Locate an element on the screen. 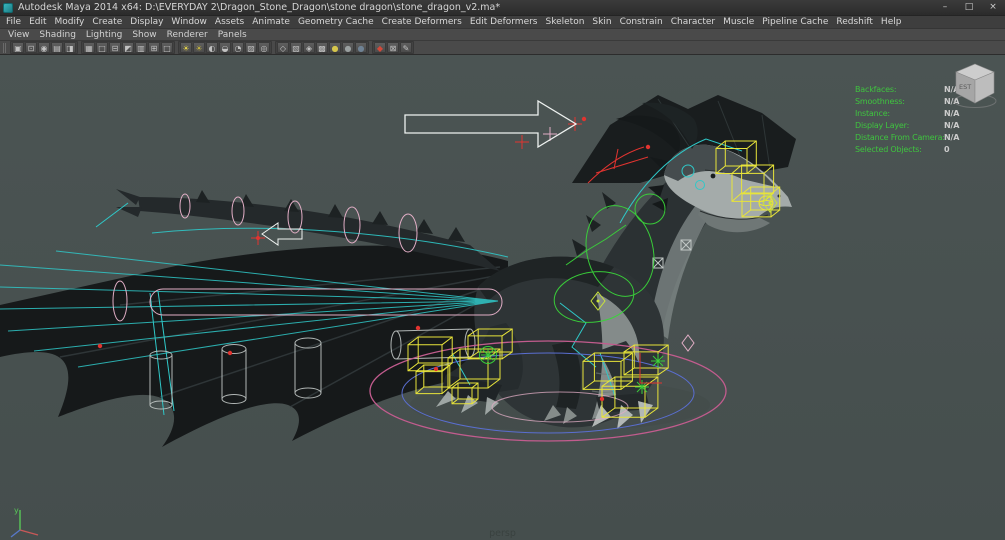 The height and width of the screenshot is (540, 1005). field-chart-icon: ▥ is located at coordinates (141, 47).